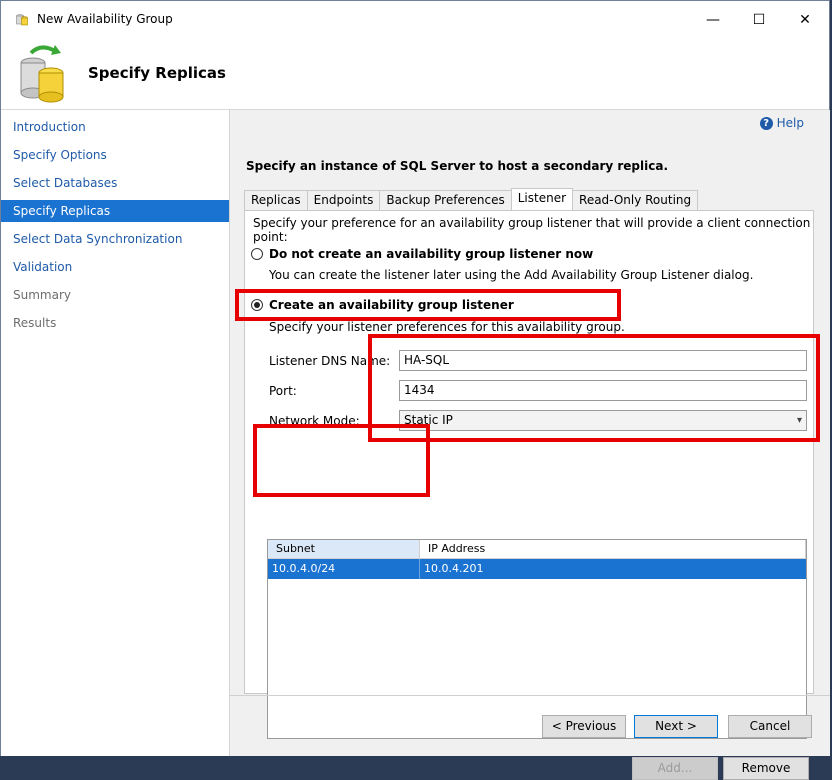 This screenshot has height=780, width=832. I want to click on network-mode-label: Network Mode:, so click(314, 421).